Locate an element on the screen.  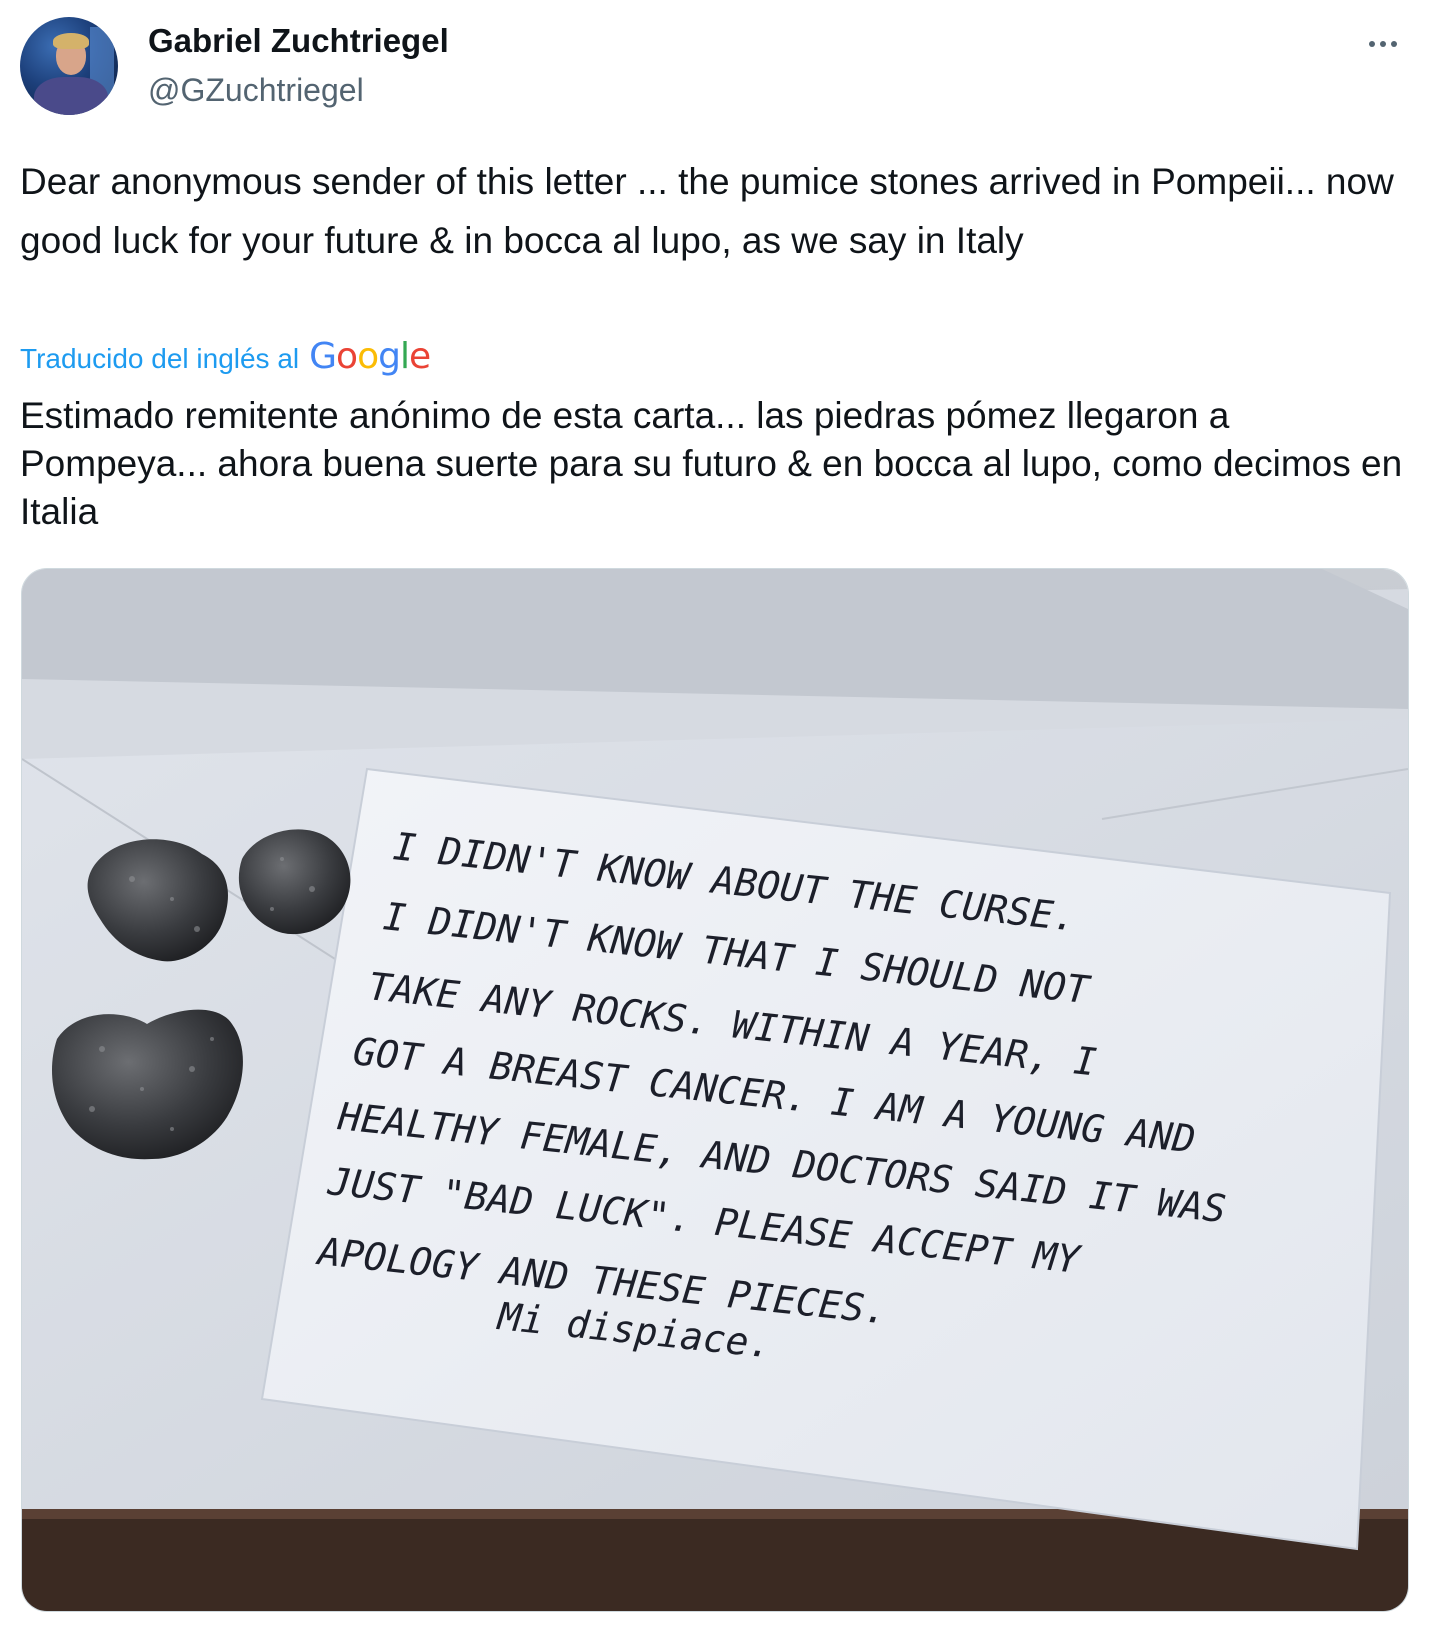
more-horizontal-icon is located at coordinates (1383, 44).